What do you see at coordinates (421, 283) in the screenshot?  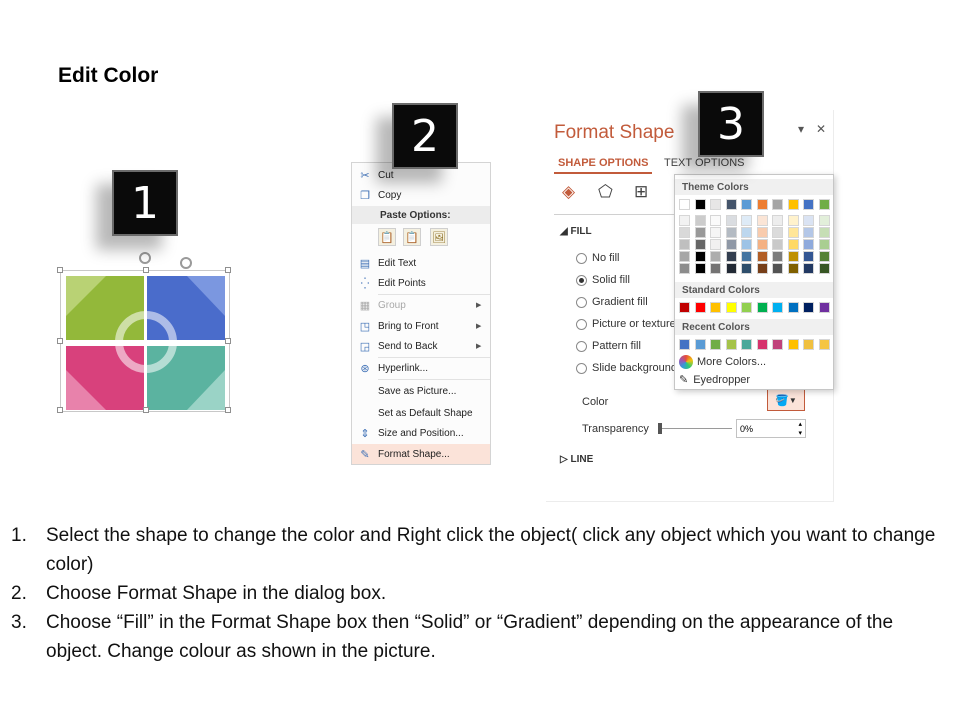 I see `menu-item-edit-points: ⁛ Edit Points` at bounding box center [421, 283].